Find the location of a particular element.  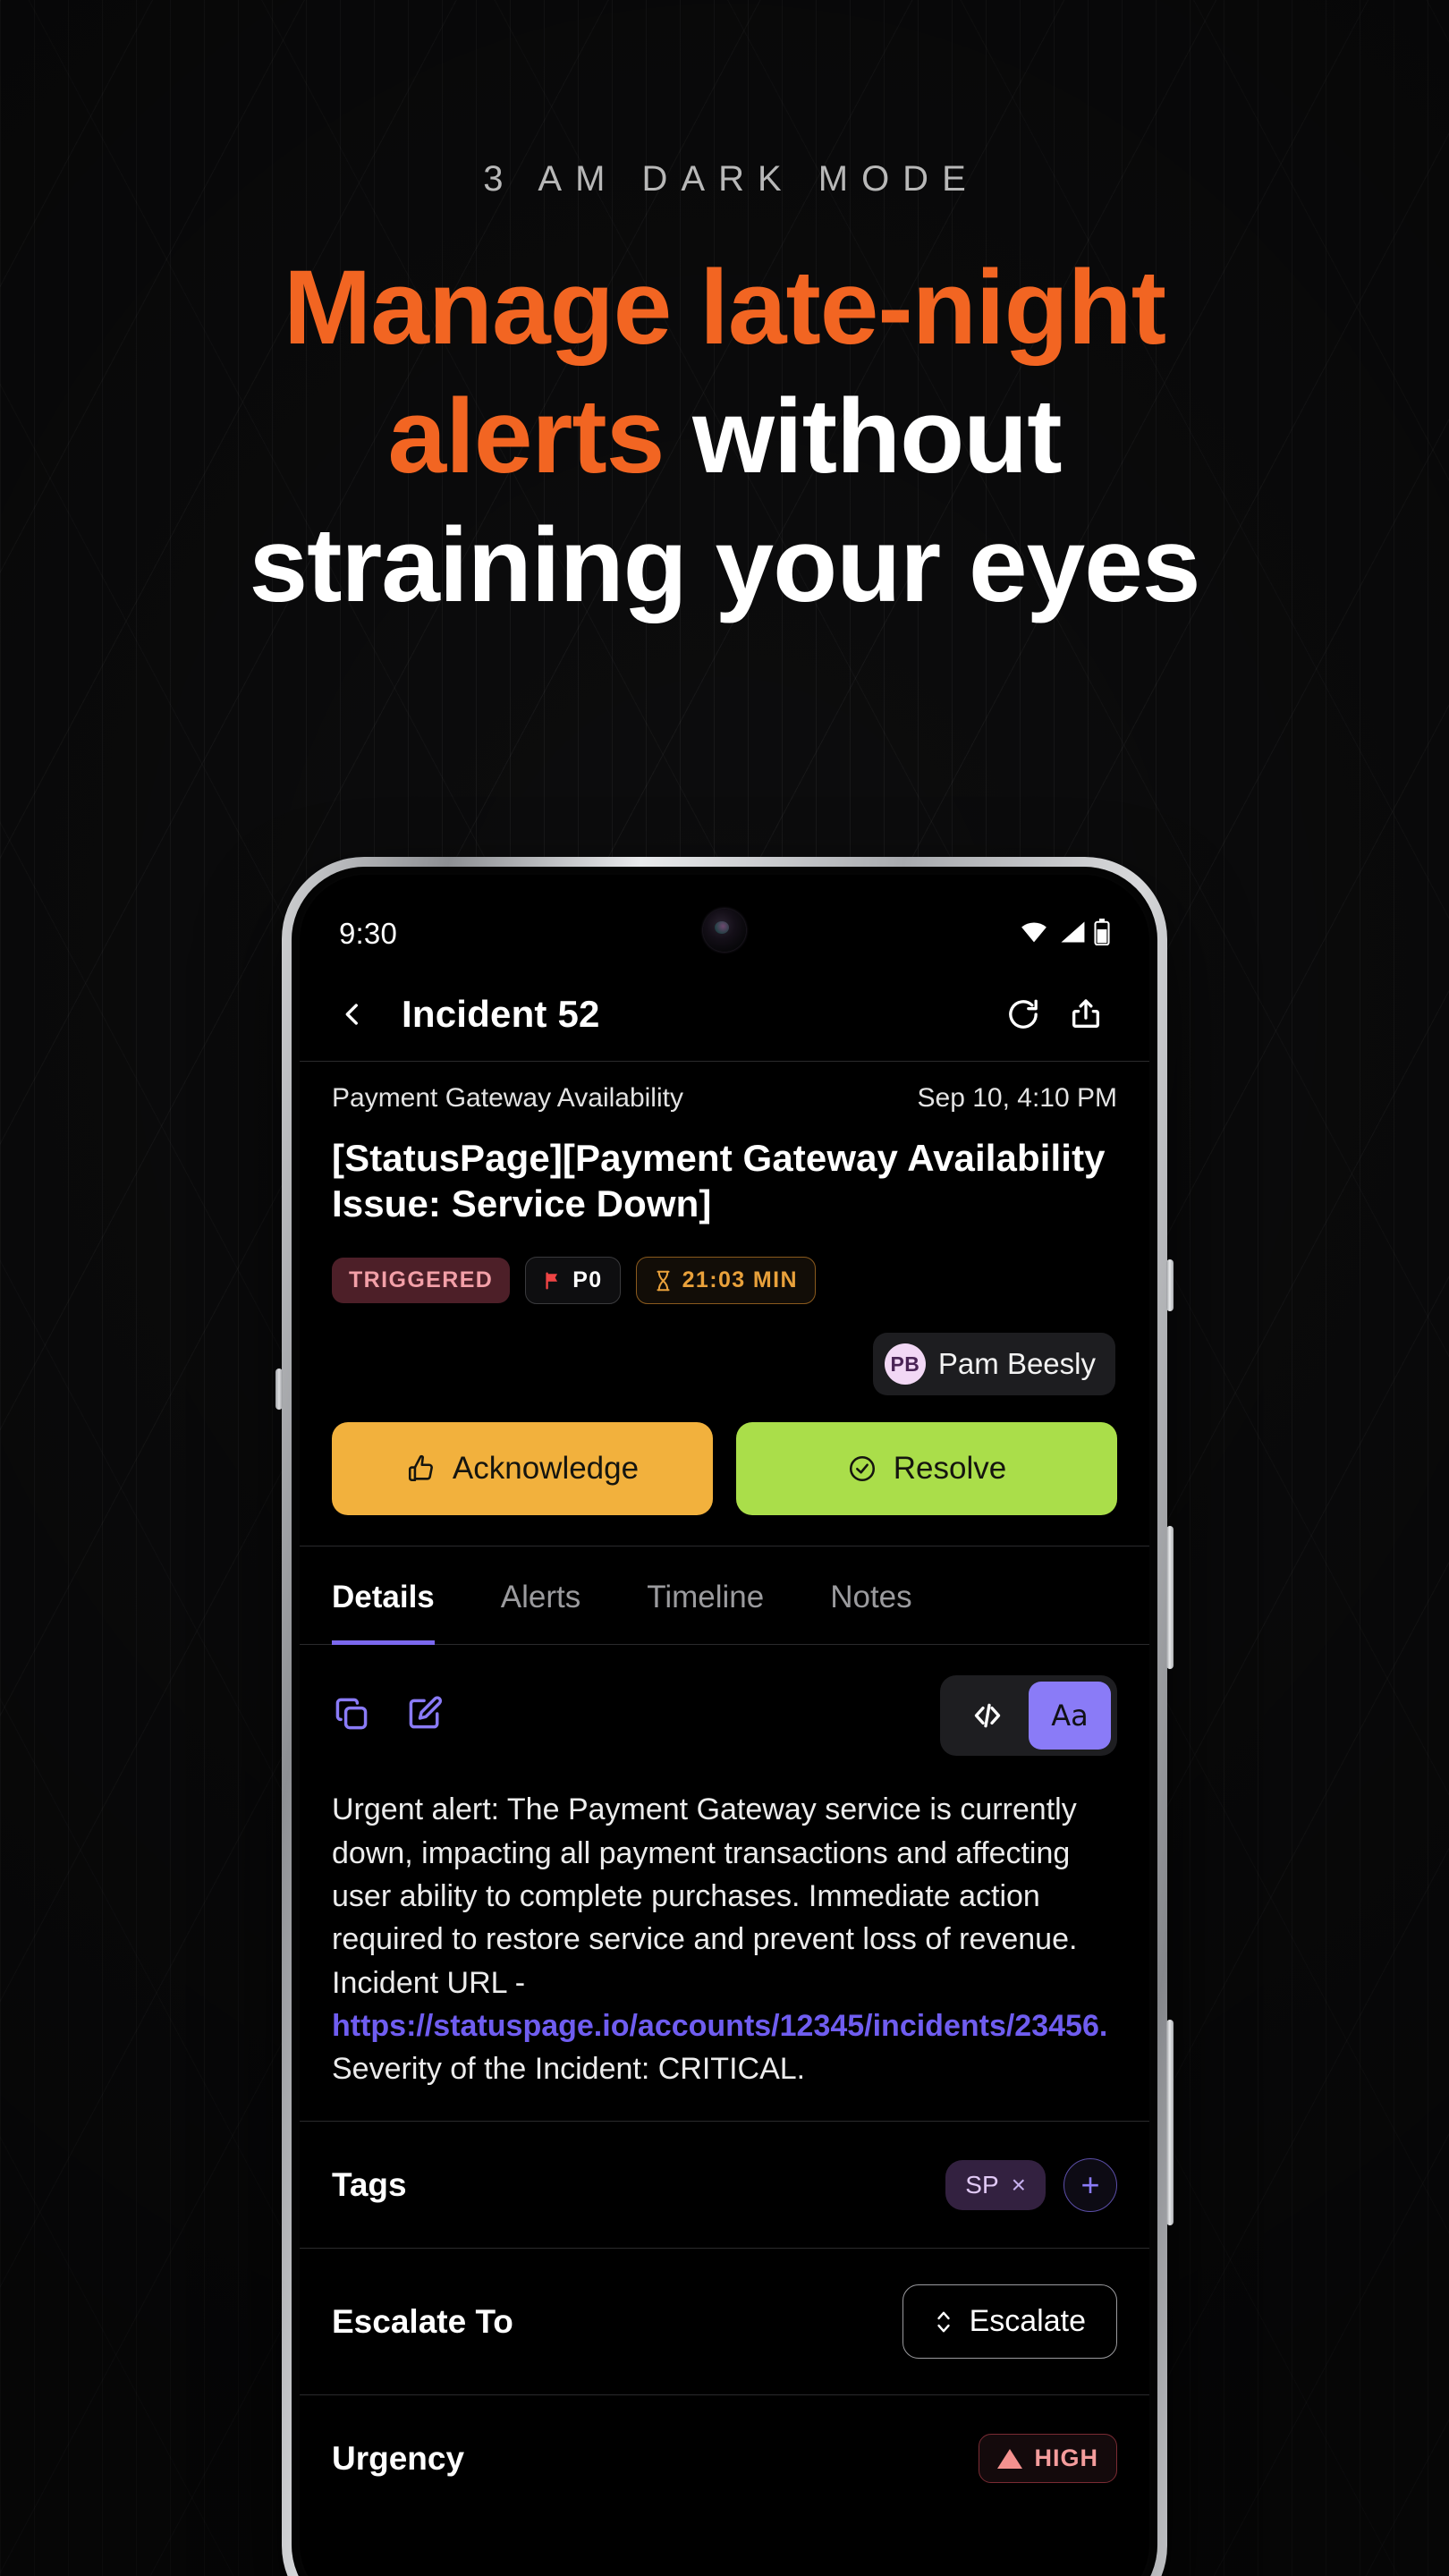

triangle-alert-icon is located at coordinates (1009, 2458).